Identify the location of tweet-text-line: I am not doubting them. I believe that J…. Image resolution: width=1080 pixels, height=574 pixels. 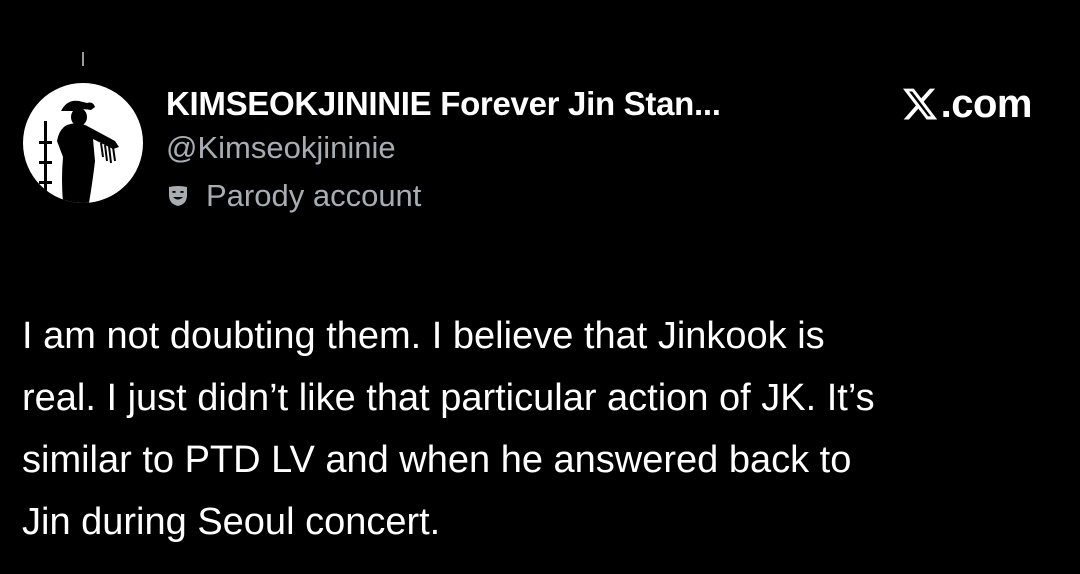
(423, 336).